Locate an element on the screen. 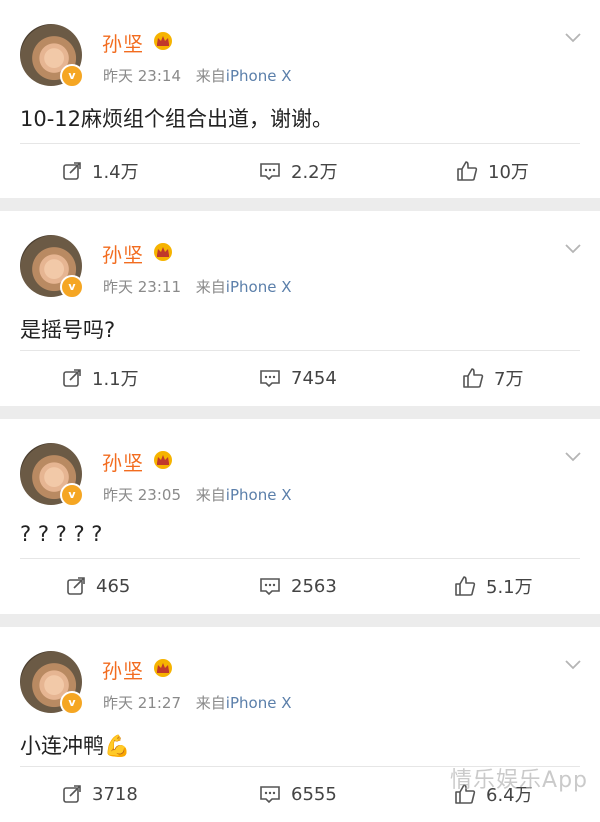 The image size is (600, 822). post-time: 昨天 21:27 is located at coordinates (142, 703).